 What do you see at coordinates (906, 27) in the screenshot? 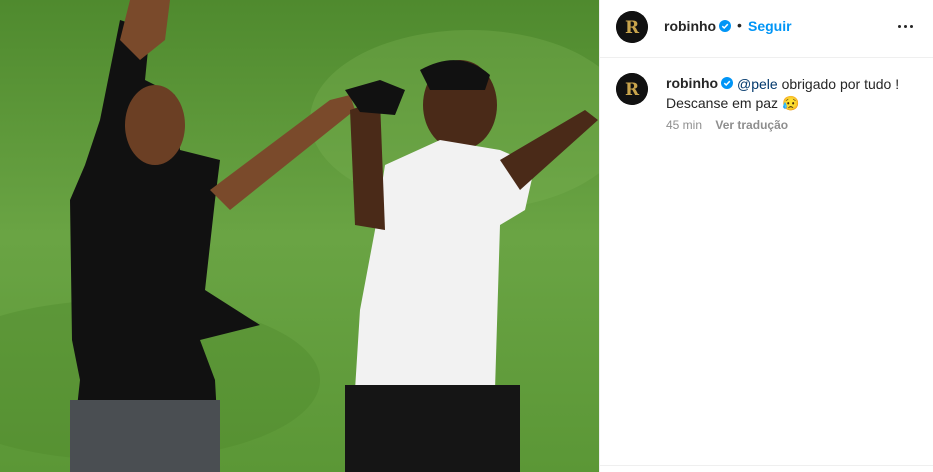
I see `more-options-icon` at bounding box center [906, 27].